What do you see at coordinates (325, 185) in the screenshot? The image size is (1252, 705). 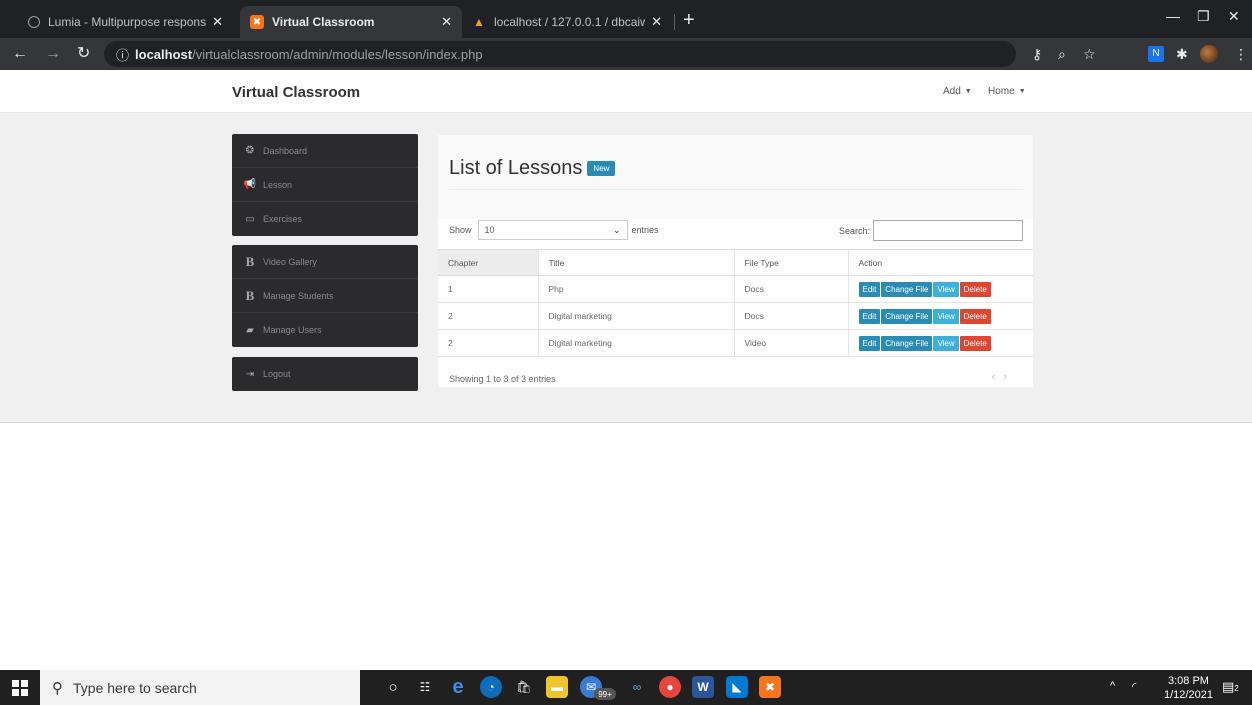 I see `sidebar-item-lesson: 📢 Lesson` at bounding box center [325, 185].